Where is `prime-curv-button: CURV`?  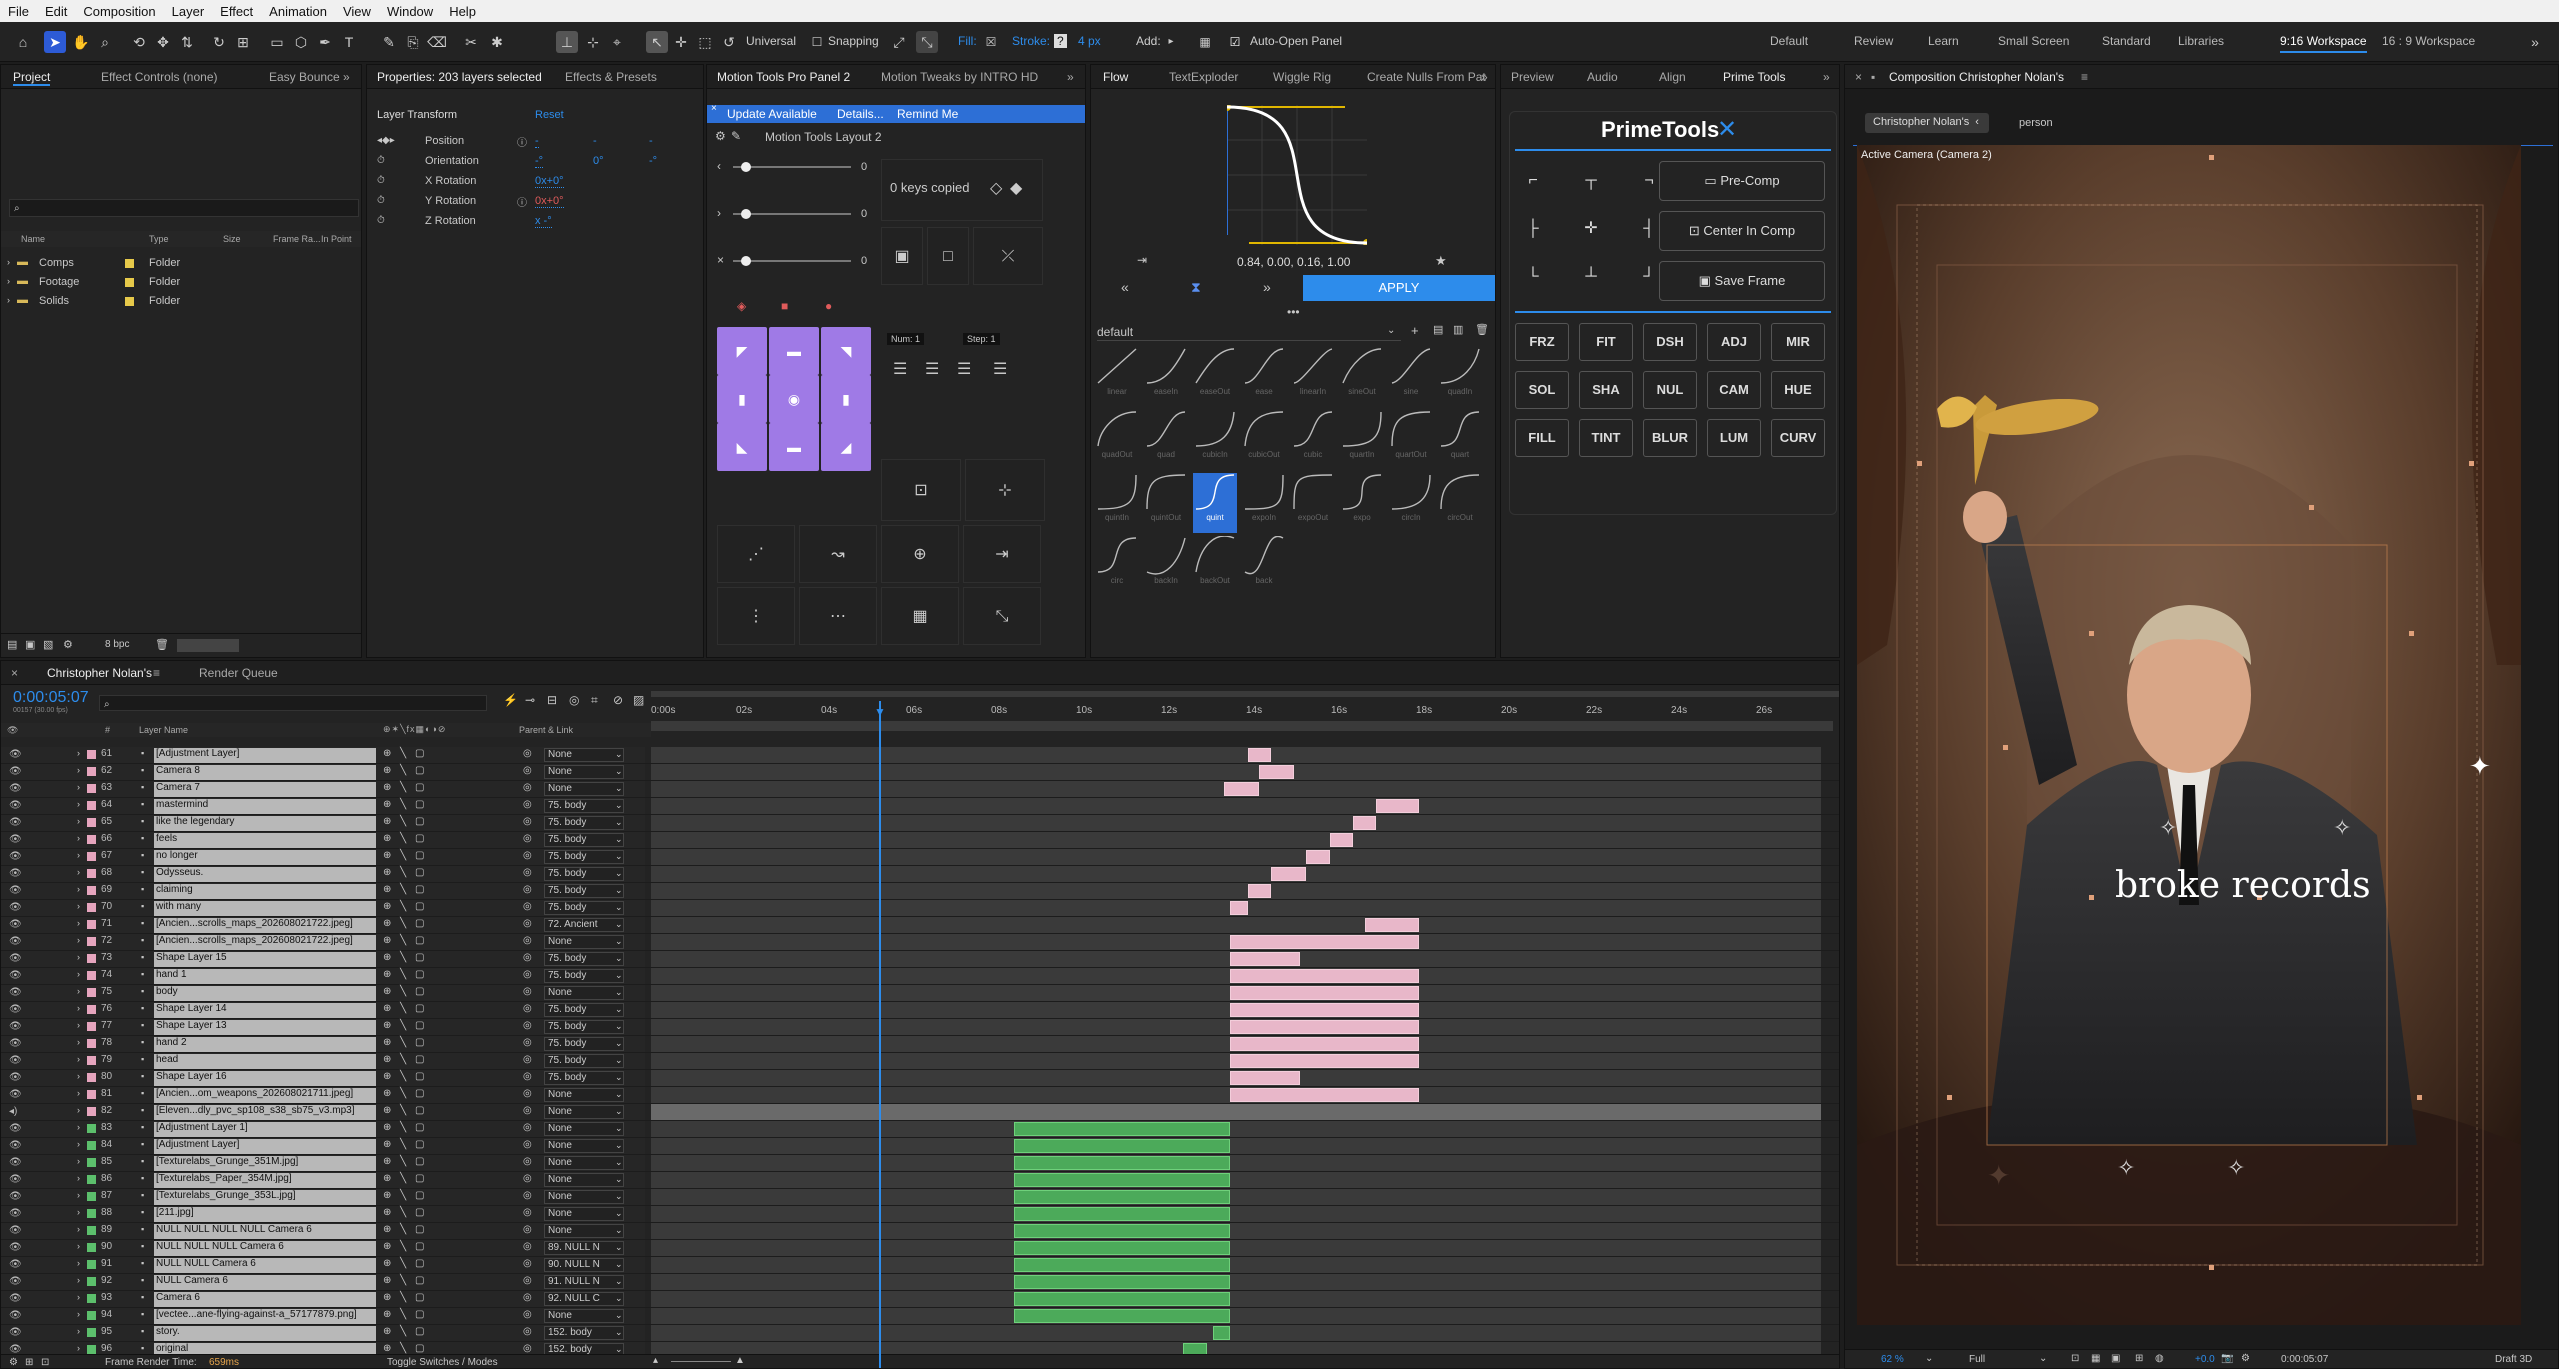 prime-curv-button: CURV is located at coordinates (1798, 438).